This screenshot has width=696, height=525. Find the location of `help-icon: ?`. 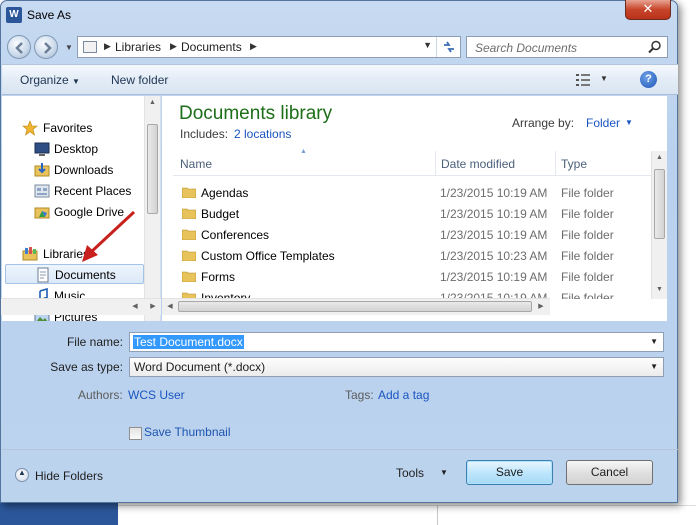

help-icon: ? is located at coordinates (648, 79).